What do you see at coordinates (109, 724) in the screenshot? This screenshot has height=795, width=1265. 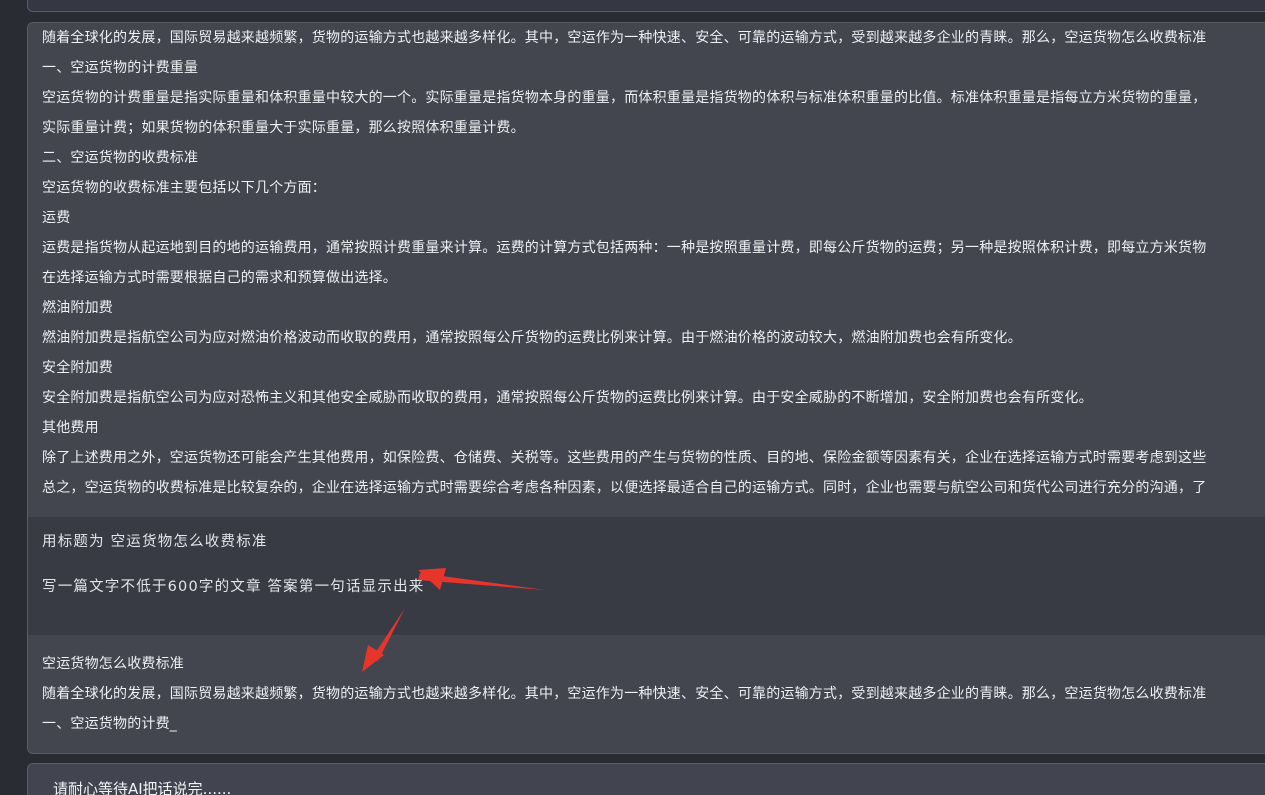 I see `streaming-partial-heading: 一、空运货物的计费_` at bounding box center [109, 724].